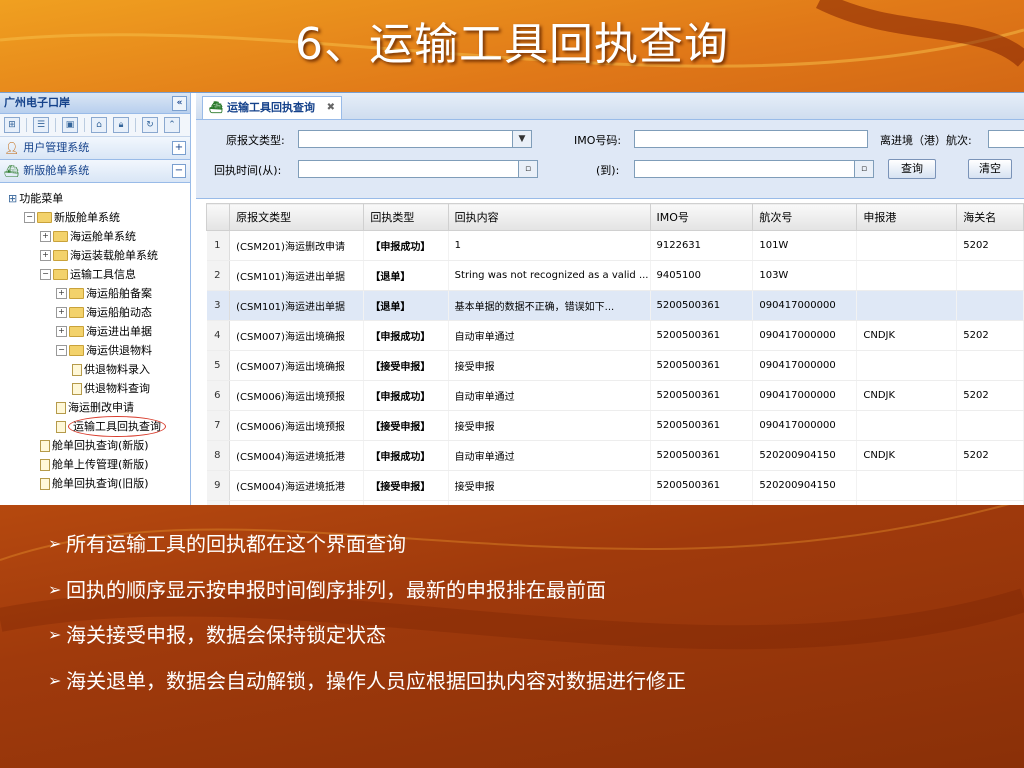 This screenshot has width=1024, height=768. What do you see at coordinates (172, 125) in the screenshot?
I see `up-arrow-icon: ⌃` at bounding box center [172, 125].